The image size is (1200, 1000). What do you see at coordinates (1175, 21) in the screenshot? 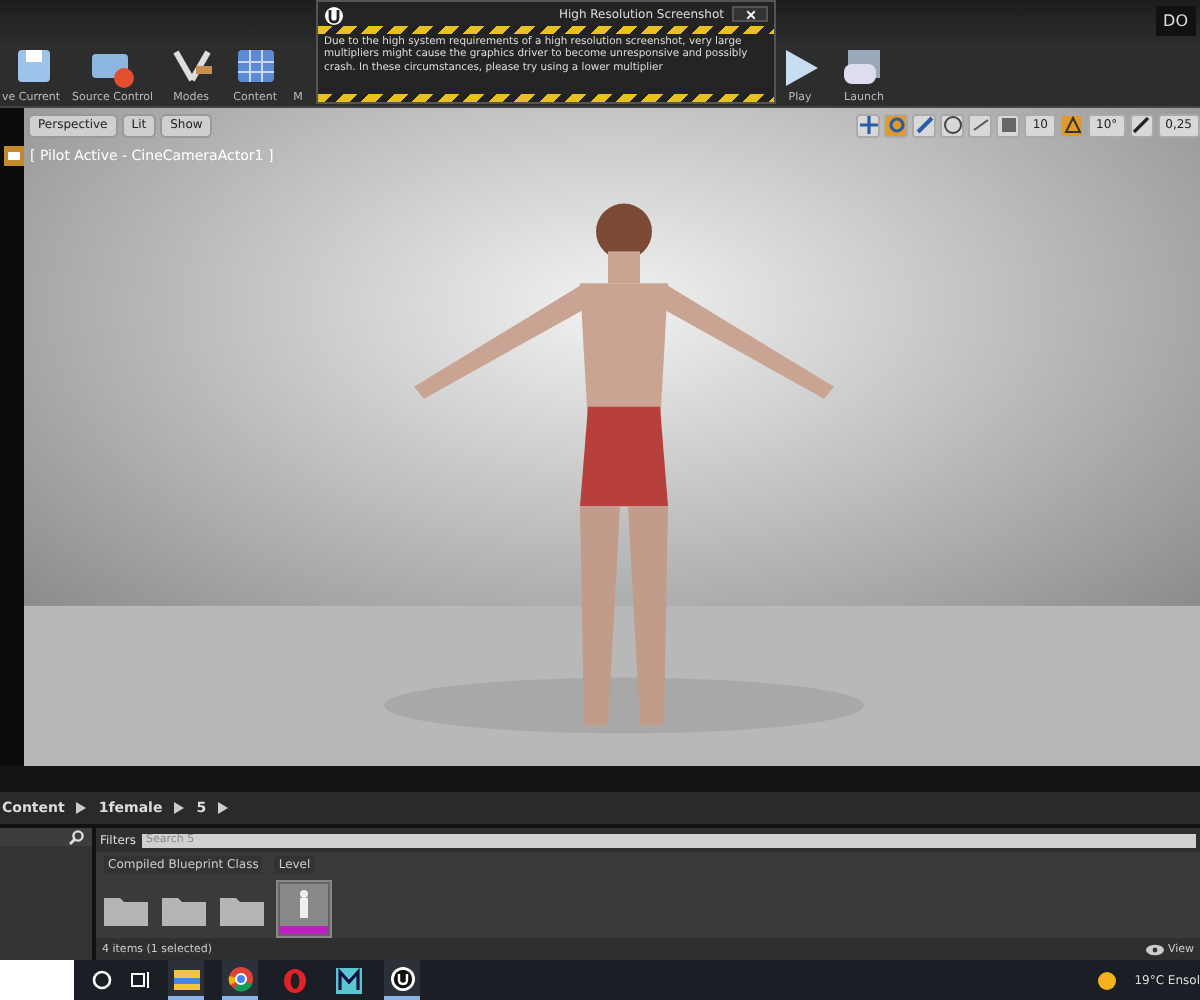
I see `editor-tab: DO` at bounding box center [1175, 21].